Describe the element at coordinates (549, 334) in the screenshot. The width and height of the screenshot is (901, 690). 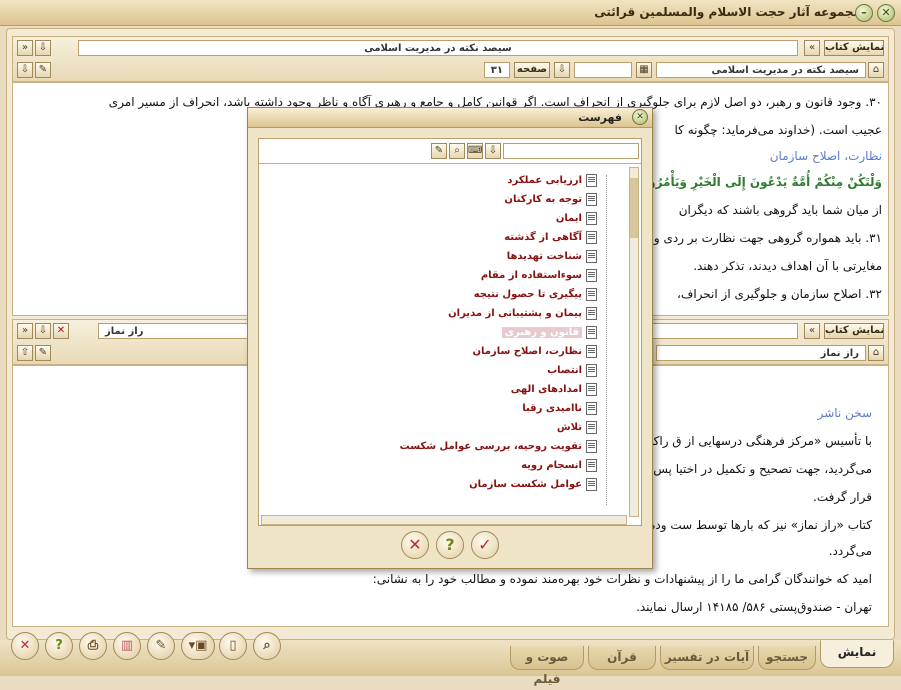
I see `index-item-selected: قانون و رهبری` at that location.